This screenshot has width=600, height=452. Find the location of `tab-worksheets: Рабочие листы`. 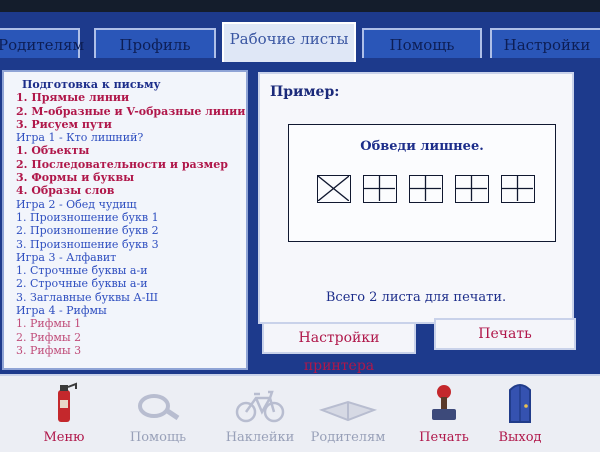

tab-worksheets: Рабочие листы is located at coordinates (289, 42).